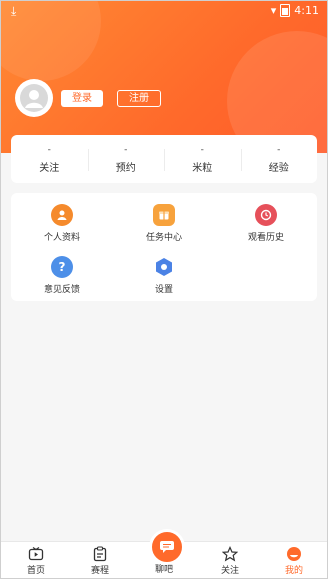 This screenshot has width=328, height=579. Describe the element at coordinates (273, 10) in the screenshot. I see `wifi-icon: ▾` at that location.